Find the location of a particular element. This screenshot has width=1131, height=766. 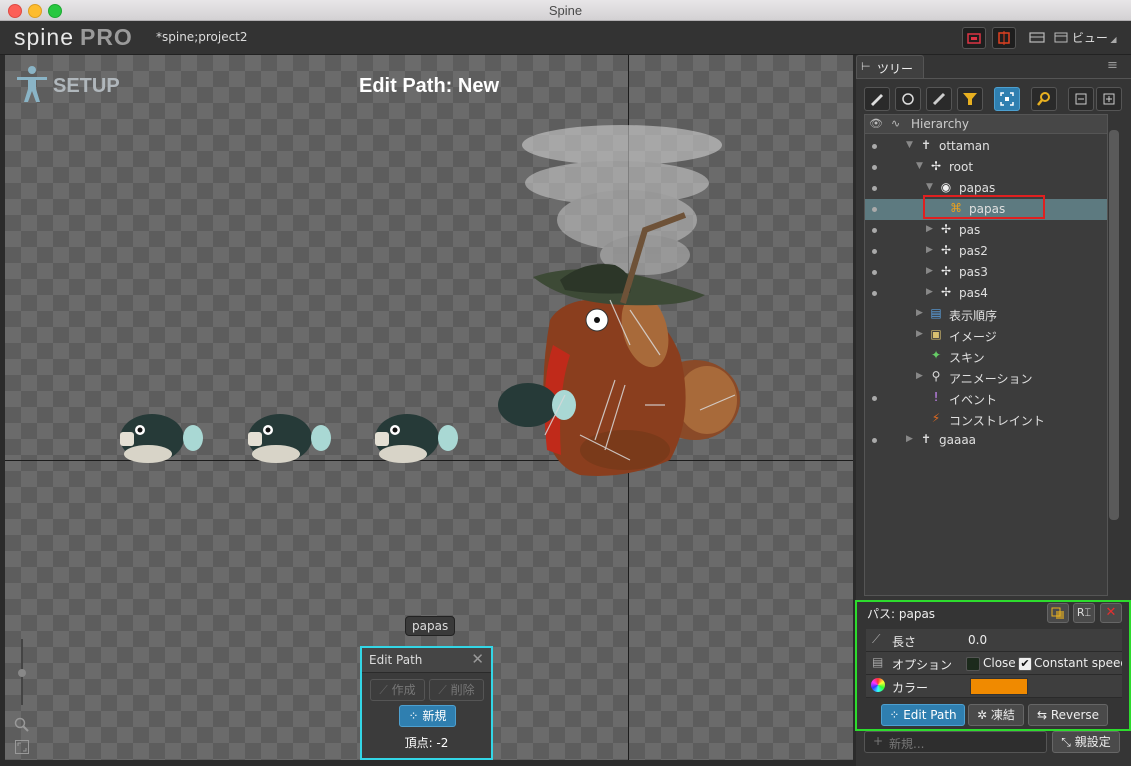

tree-item: ▼ ✝ ottaman is located at coordinates (986, 146).